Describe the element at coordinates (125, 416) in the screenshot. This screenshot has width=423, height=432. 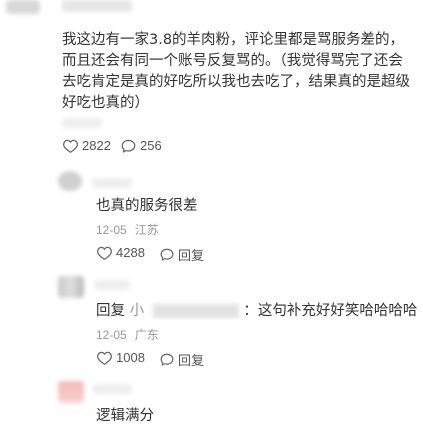
I see `reply3-text: 逻辑满分` at that location.